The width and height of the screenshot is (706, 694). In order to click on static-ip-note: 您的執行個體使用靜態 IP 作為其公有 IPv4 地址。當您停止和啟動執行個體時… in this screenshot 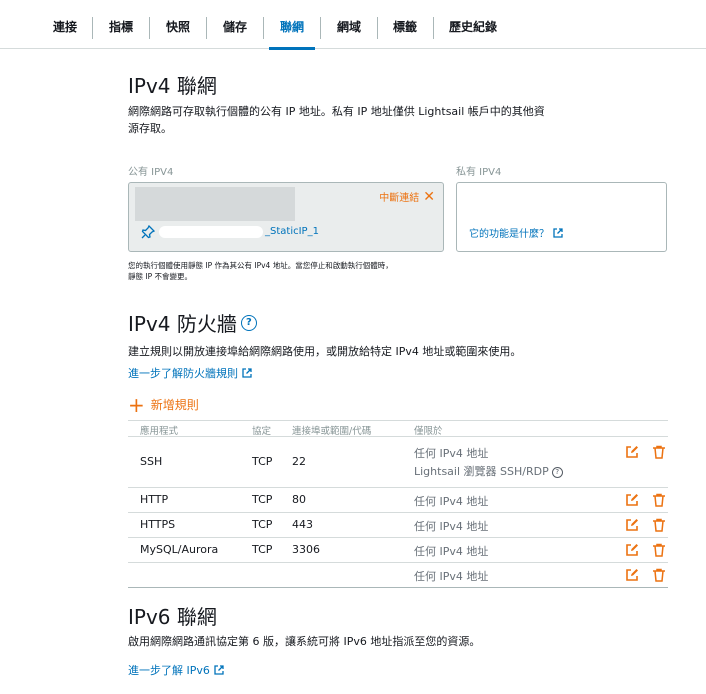, I will do `click(293, 271)`.